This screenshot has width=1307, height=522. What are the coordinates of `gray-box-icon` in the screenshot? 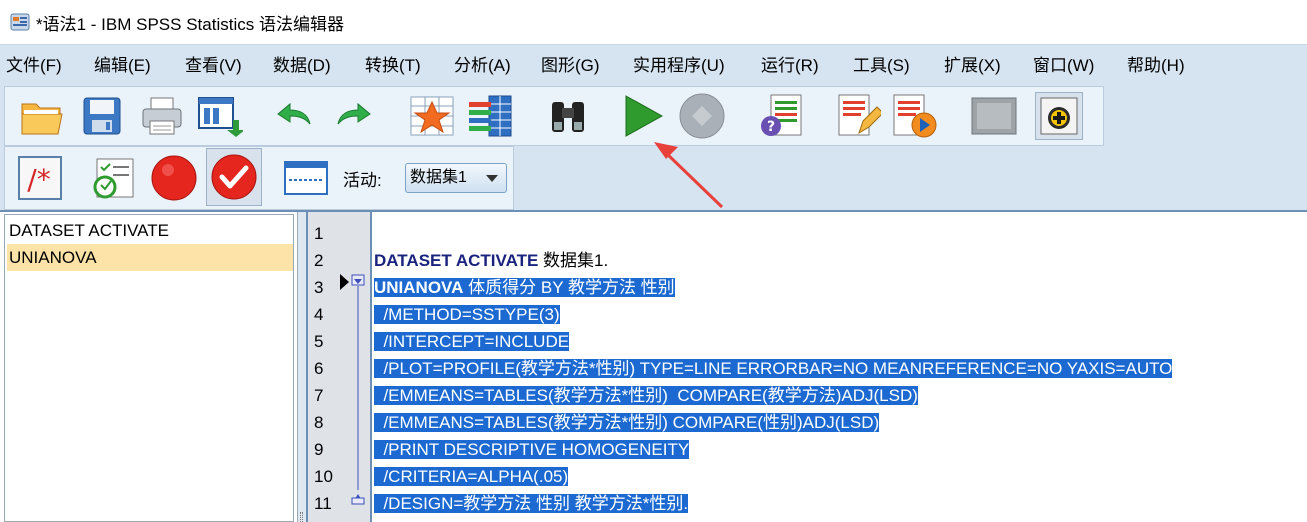 It's located at (994, 116).